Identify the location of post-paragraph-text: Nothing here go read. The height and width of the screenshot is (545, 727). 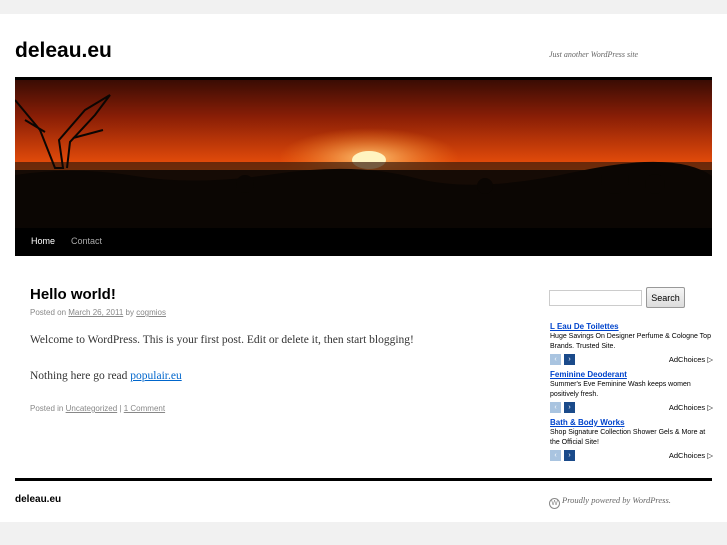
(80, 376).